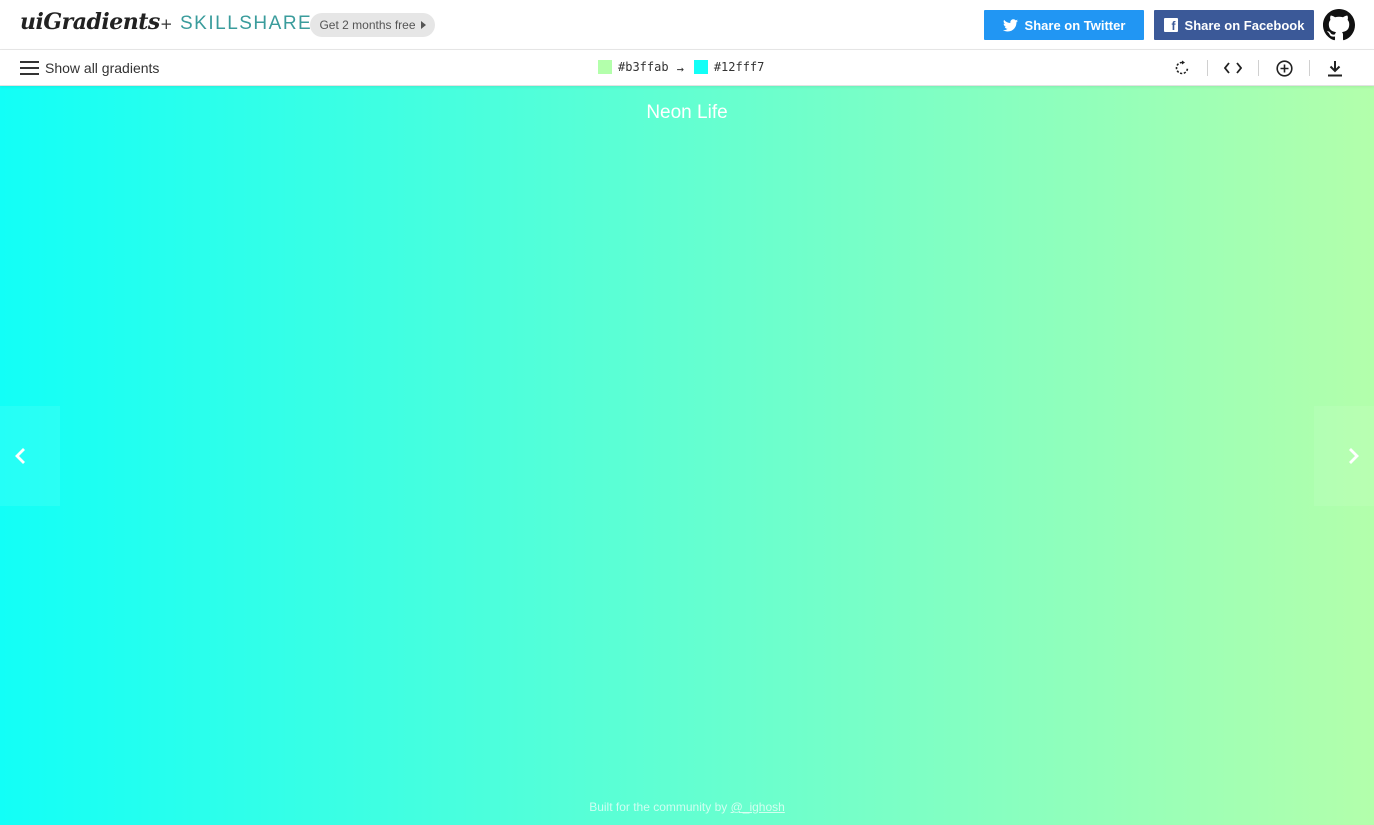  I want to click on show-all-gradients-button: Show all gradients, so click(89, 68).